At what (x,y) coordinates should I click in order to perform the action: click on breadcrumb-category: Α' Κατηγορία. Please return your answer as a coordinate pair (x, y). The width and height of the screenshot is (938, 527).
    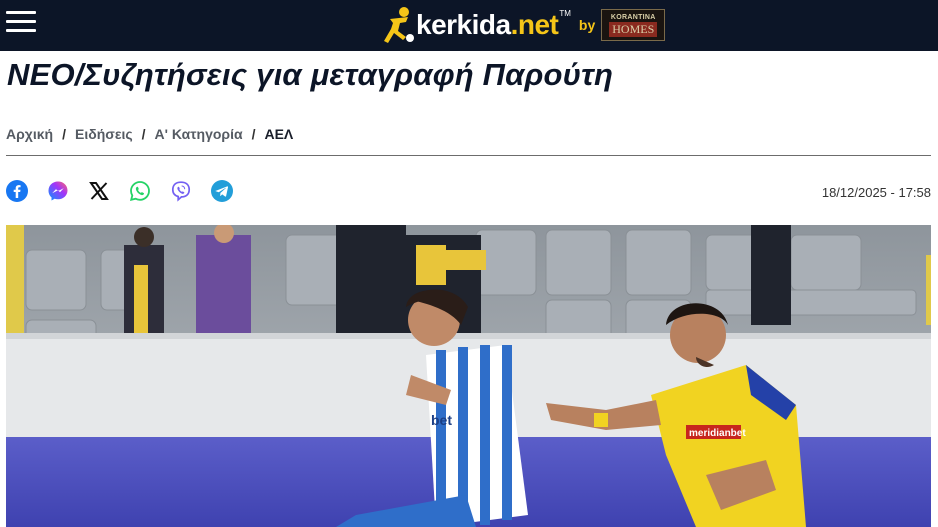
    Looking at the image, I should click on (199, 134).